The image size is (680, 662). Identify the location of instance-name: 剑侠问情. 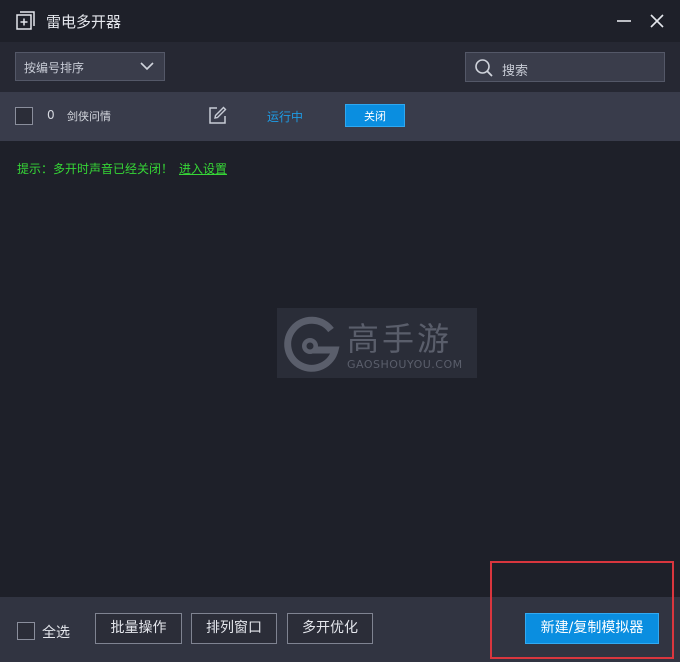
(89, 116).